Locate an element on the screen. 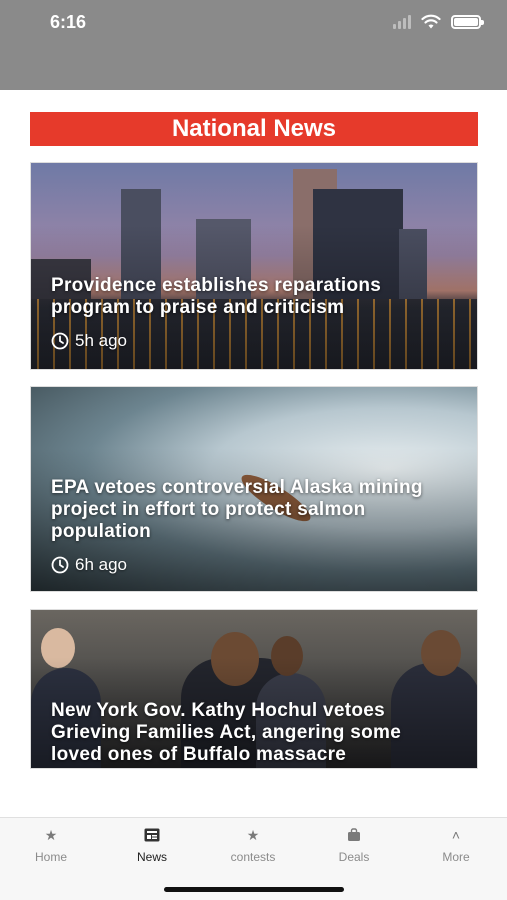 This screenshot has height=900, width=507. status-icons is located at coordinates (438, 22).